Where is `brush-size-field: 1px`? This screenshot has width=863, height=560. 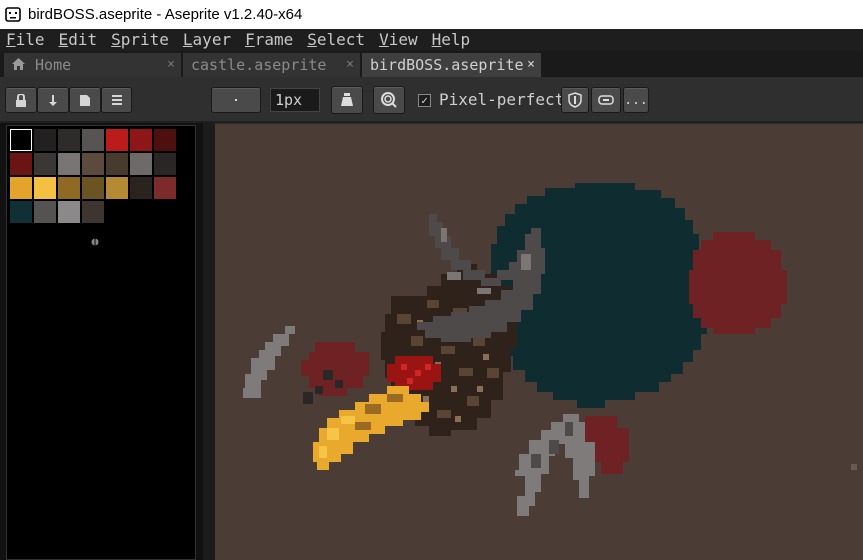
brush-size-field: 1px is located at coordinates (295, 100).